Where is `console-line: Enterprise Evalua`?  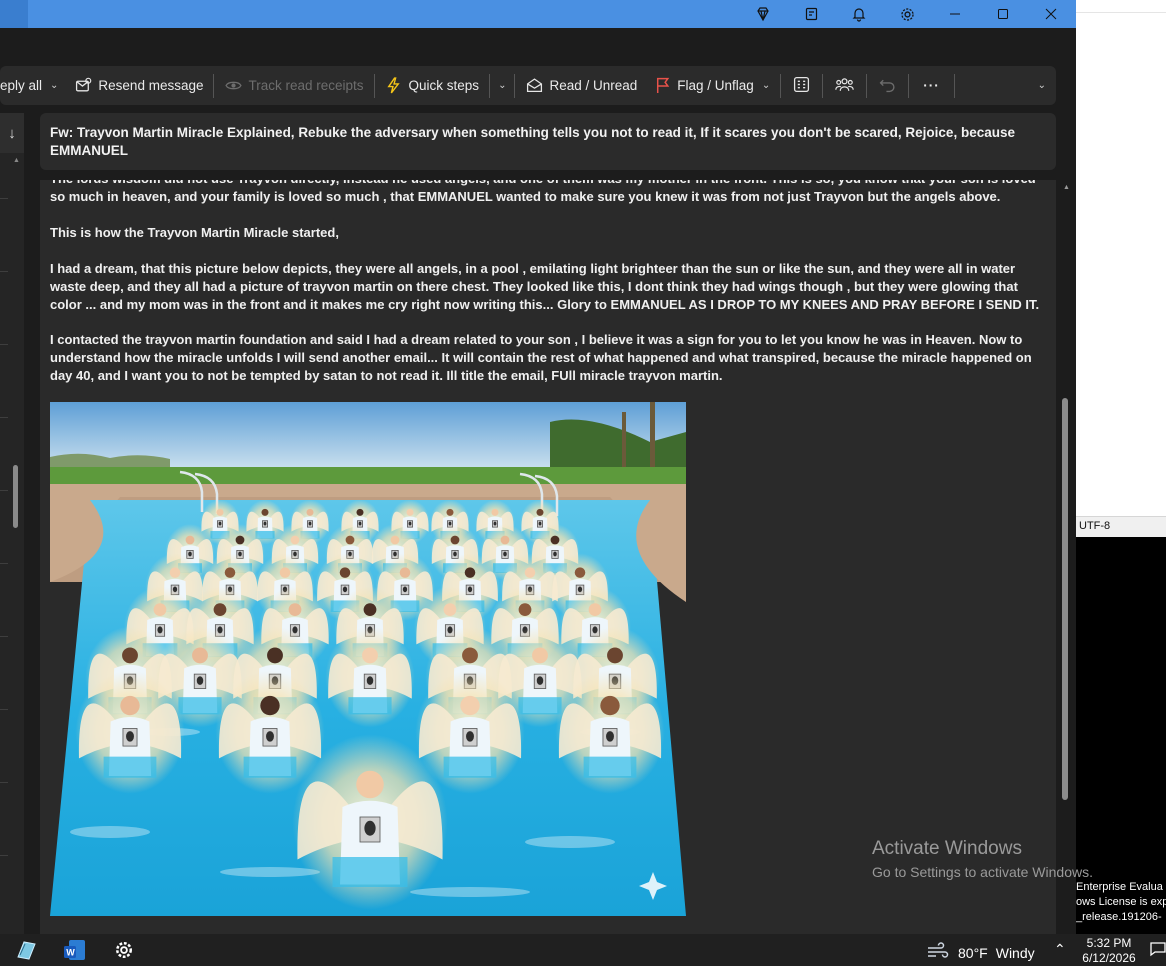
console-line: Enterprise Evalua is located at coordinates (1119, 887).